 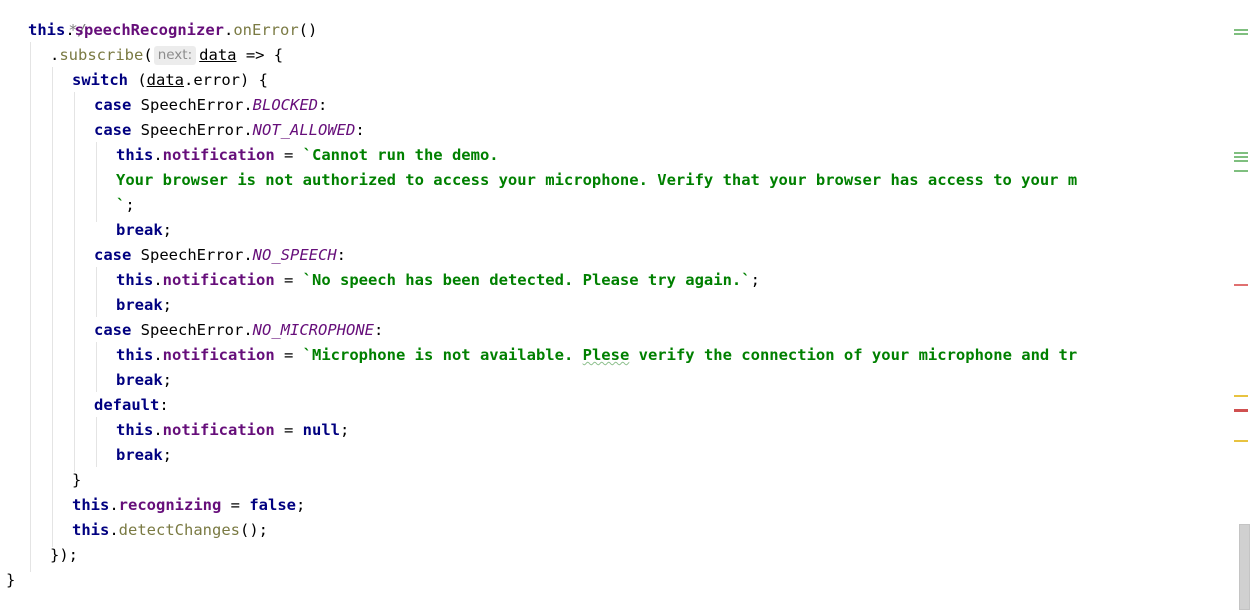 I want to click on code-line: switch (data.error) {, so click(x=170, y=80).